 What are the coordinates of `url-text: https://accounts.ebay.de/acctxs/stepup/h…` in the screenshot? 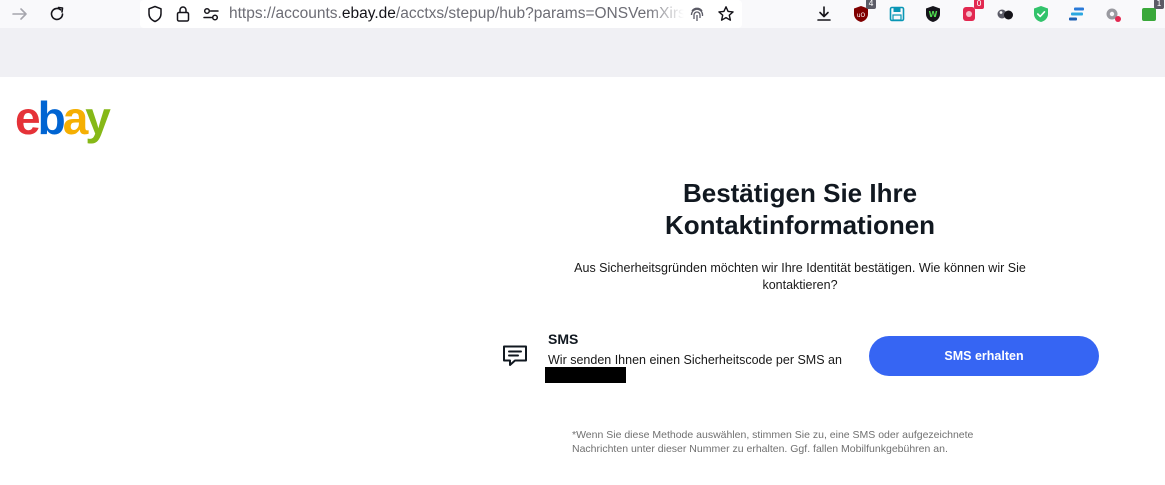 It's located at (456, 14).